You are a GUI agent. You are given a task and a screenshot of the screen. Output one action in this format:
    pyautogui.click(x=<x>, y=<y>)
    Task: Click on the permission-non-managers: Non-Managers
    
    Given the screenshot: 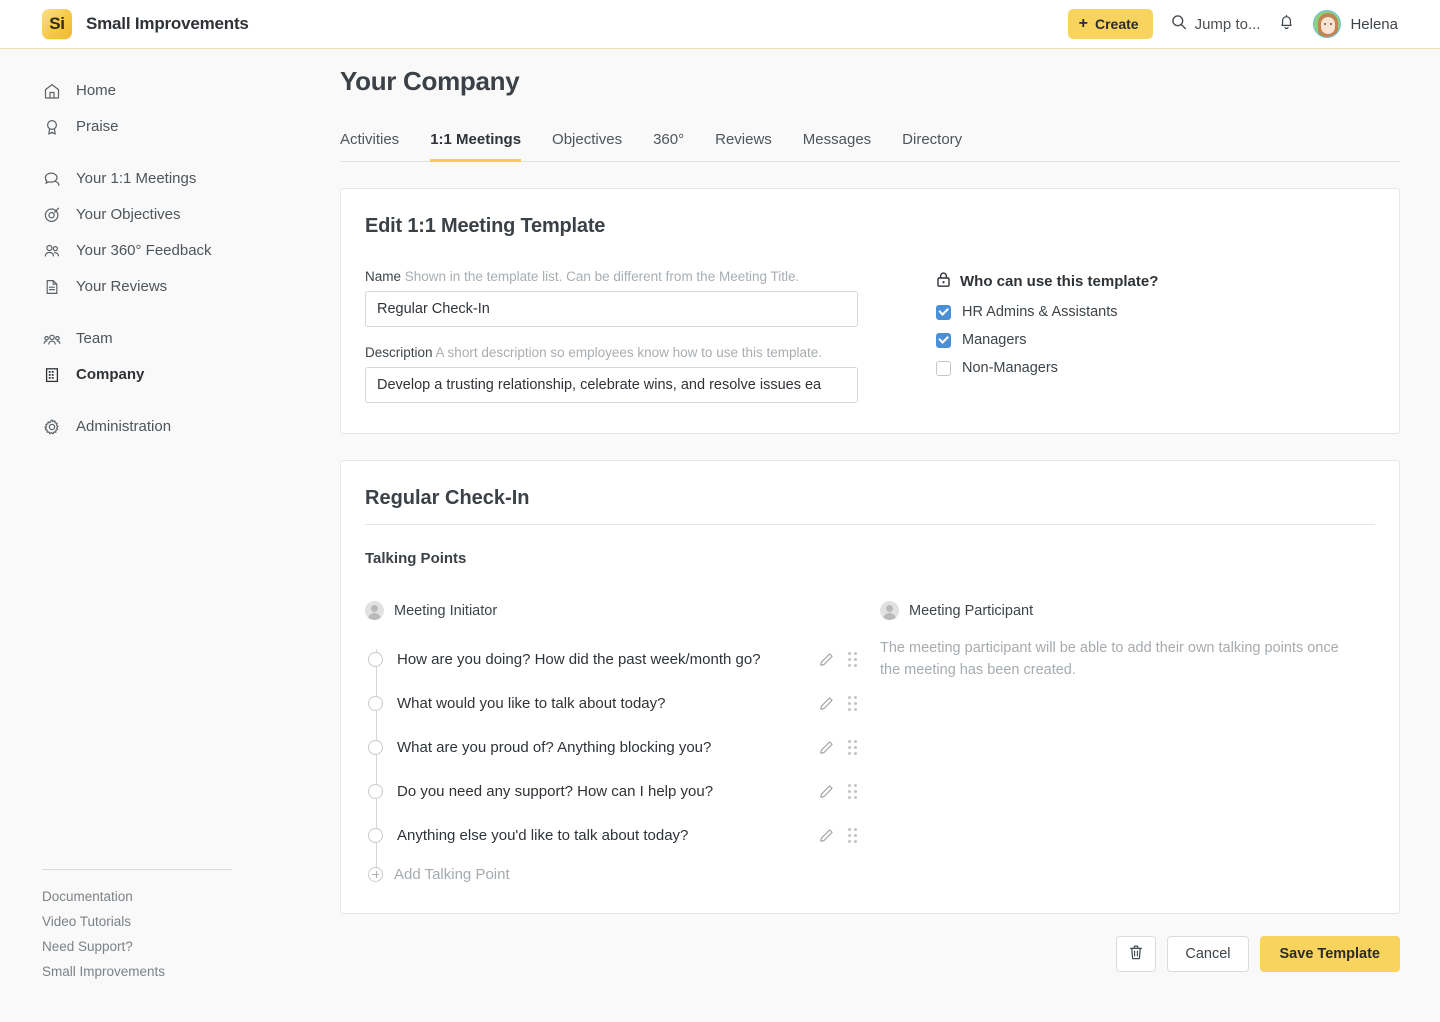 What is the action you would take?
    pyautogui.click(x=1047, y=368)
    